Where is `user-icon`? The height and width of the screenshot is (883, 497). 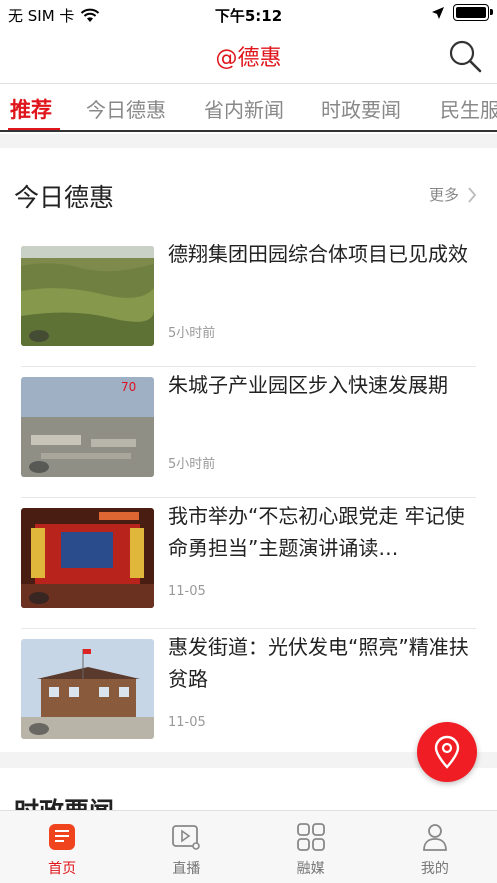
user-icon is located at coordinates (434, 837).